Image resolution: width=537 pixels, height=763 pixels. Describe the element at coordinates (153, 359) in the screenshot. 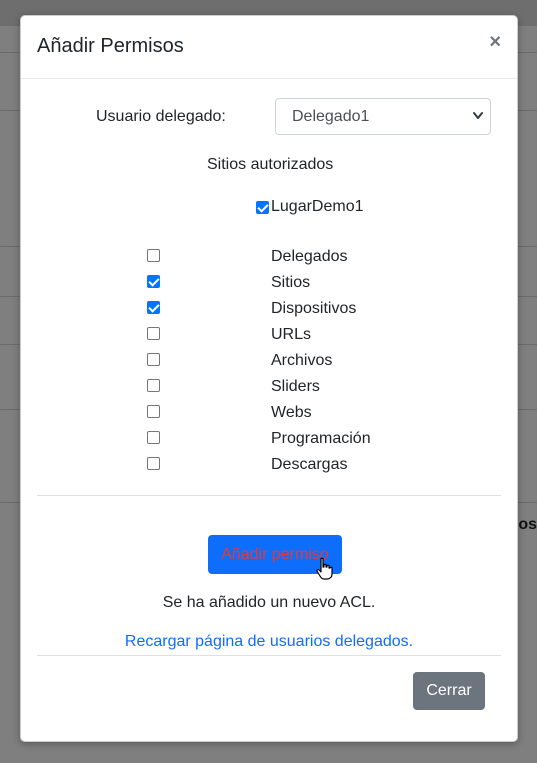

I see `permission-checkbox-archivos` at that location.